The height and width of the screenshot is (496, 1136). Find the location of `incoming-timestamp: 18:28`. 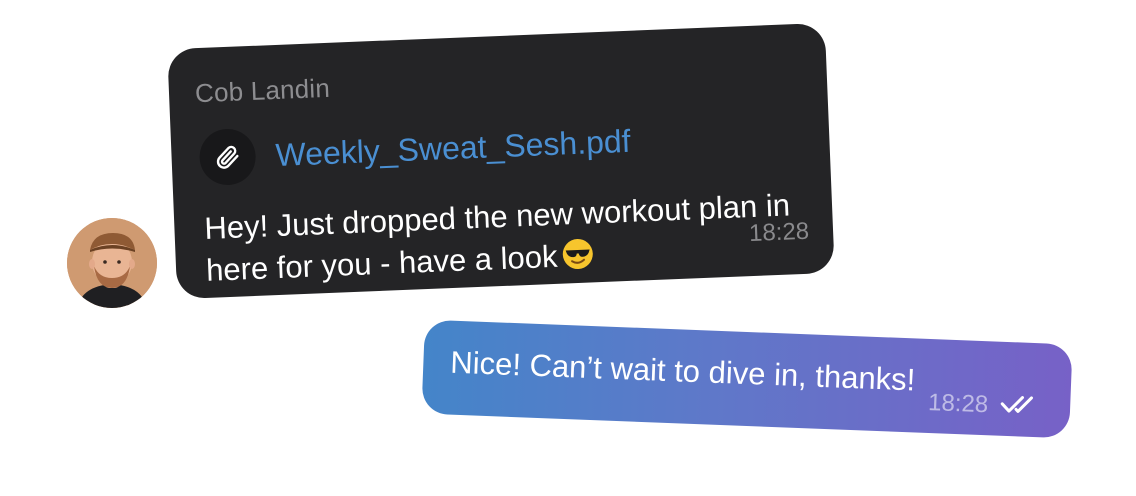

incoming-timestamp: 18:28 is located at coordinates (779, 232).